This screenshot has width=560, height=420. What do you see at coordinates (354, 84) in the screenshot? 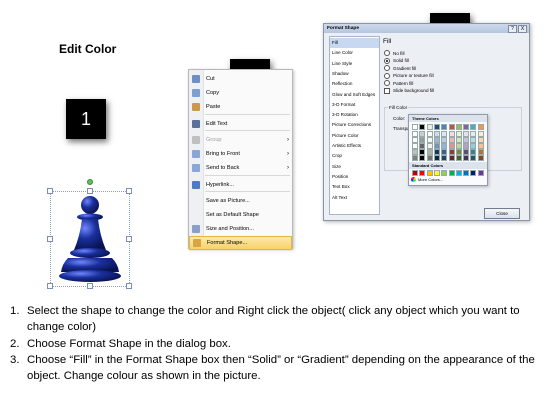
I see `nav-item-reflection: Reflection` at bounding box center [354, 84].